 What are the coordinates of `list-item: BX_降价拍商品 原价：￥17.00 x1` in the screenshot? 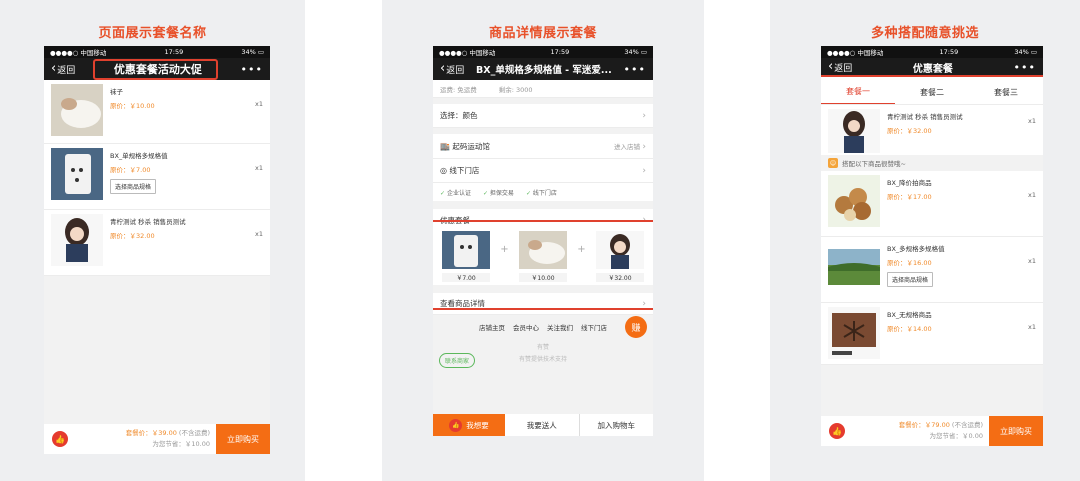 It's located at (932, 204).